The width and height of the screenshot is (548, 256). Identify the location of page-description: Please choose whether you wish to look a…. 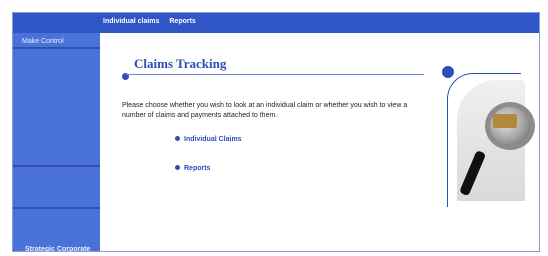
(265, 110).